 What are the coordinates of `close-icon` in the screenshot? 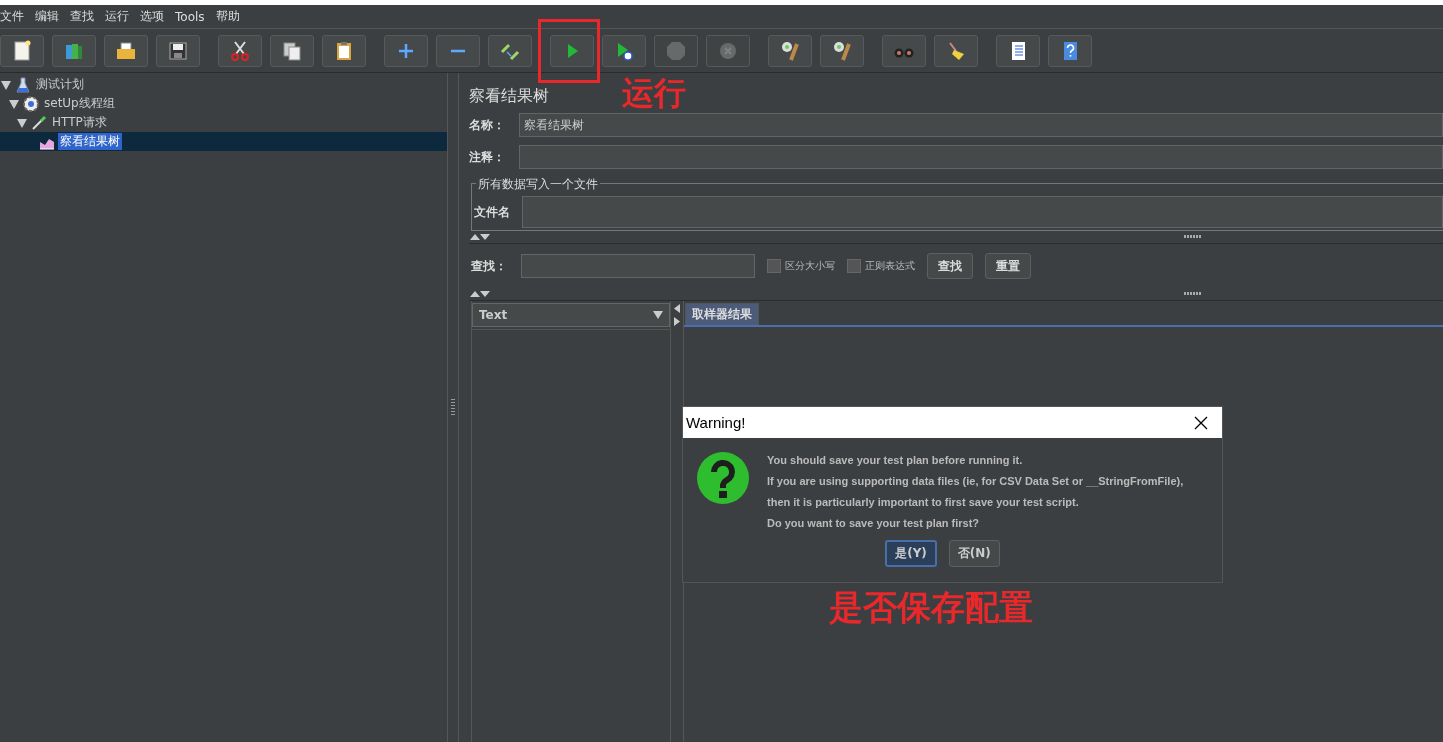 It's located at (1201, 422).